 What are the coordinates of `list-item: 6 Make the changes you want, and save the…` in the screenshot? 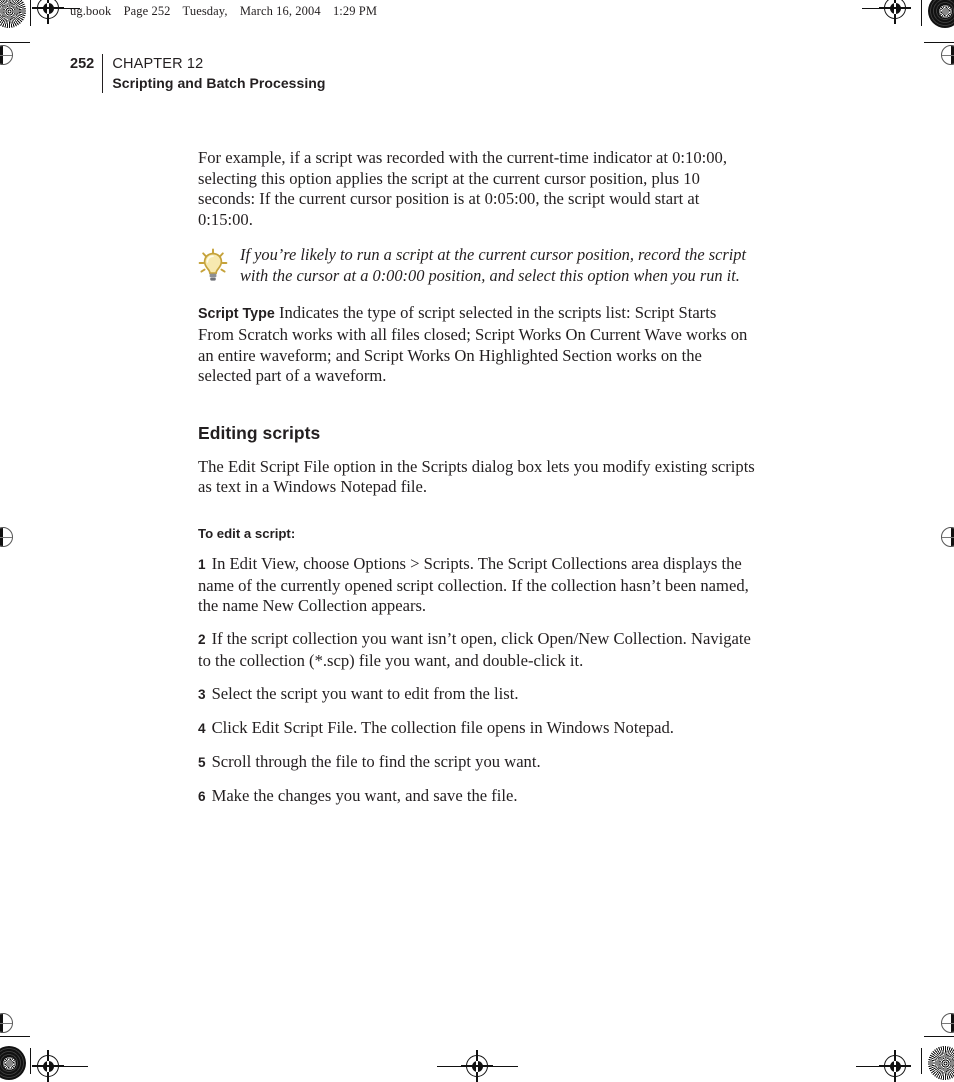 It's located at (477, 797).